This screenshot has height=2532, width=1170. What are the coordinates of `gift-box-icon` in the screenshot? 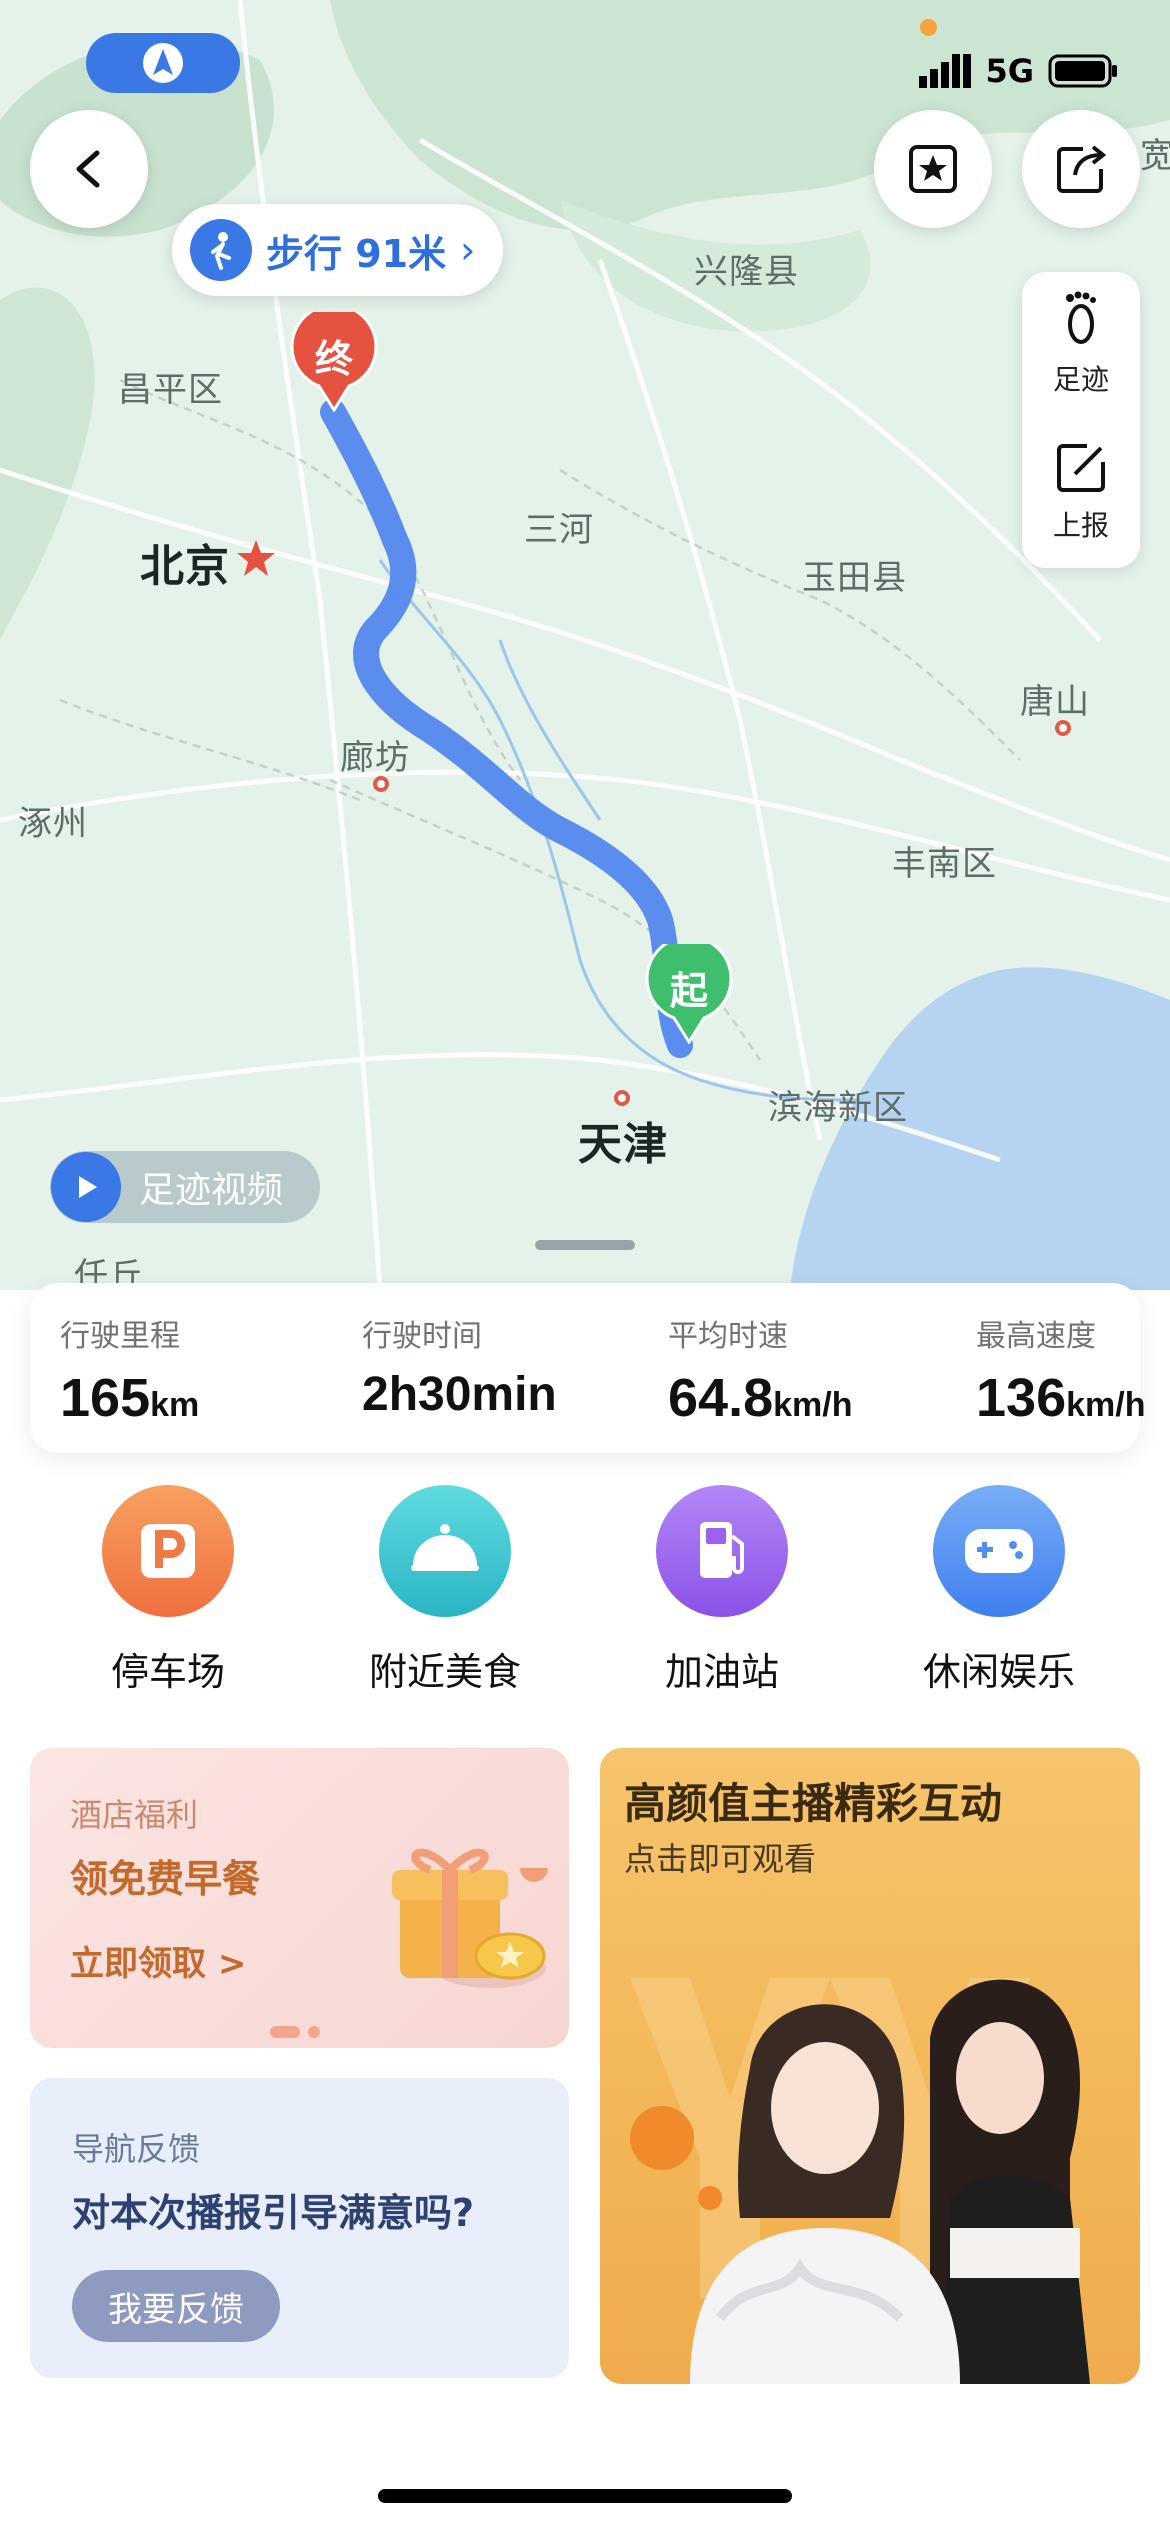 It's located at (470, 1918).